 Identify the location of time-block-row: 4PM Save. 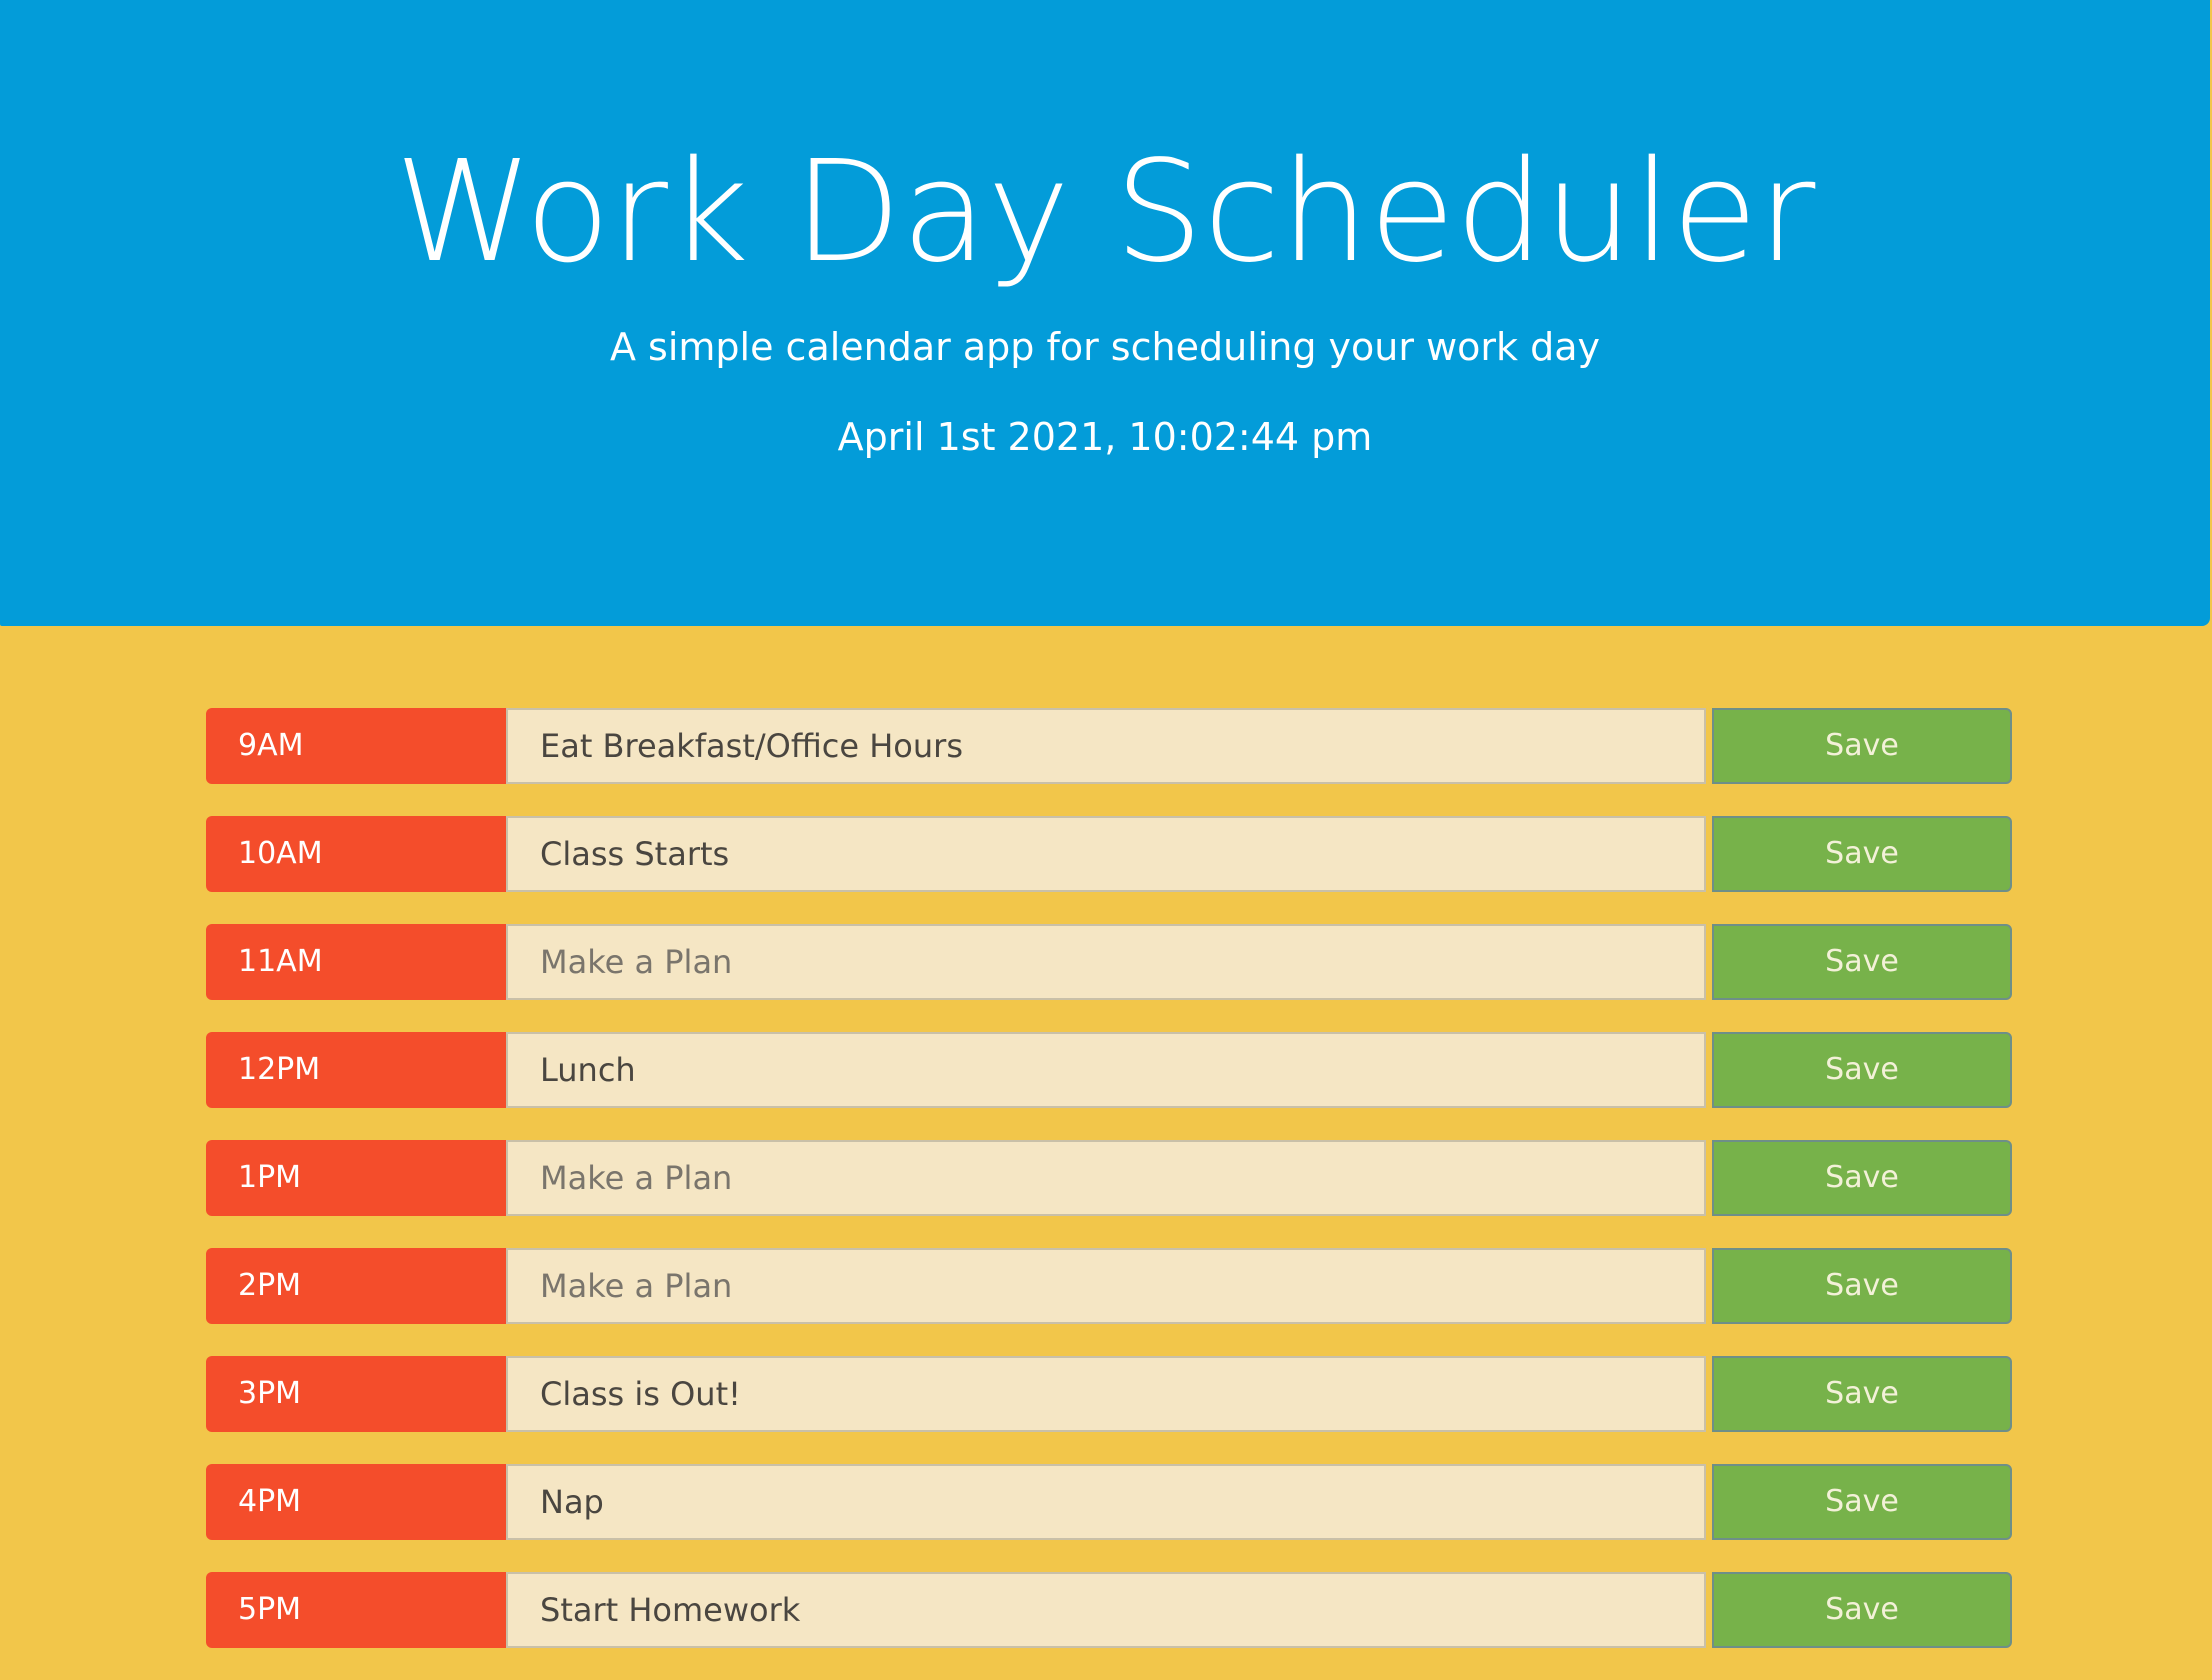
(1109, 1502).